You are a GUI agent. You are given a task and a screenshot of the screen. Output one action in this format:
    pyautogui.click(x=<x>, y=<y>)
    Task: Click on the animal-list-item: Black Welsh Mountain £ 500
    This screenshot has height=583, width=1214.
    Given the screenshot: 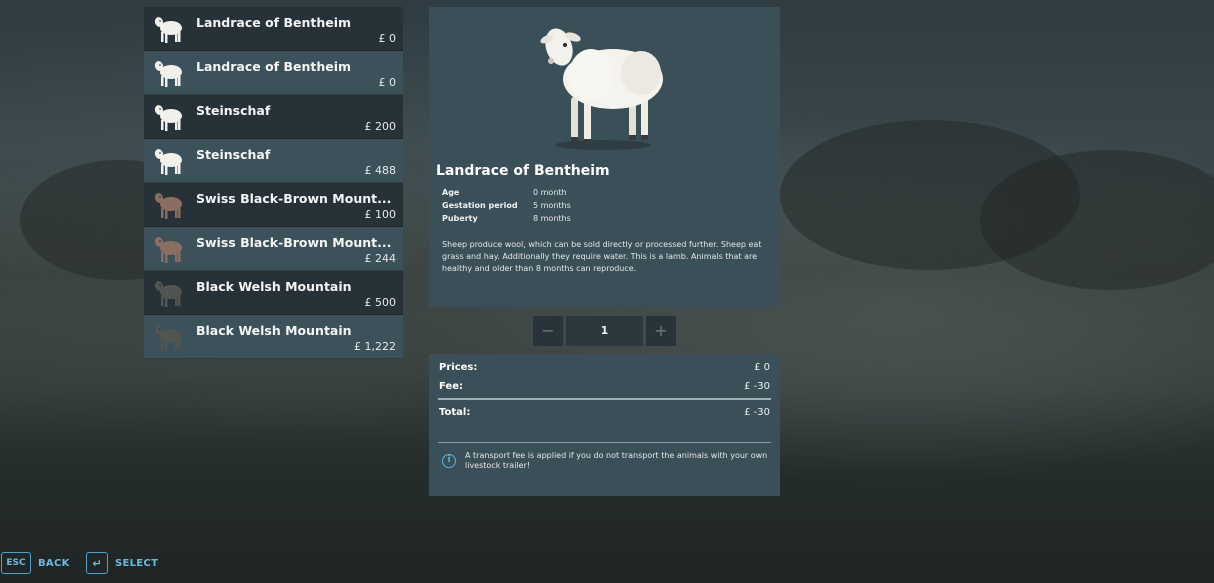 What is the action you would take?
    pyautogui.click(x=273, y=293)
    